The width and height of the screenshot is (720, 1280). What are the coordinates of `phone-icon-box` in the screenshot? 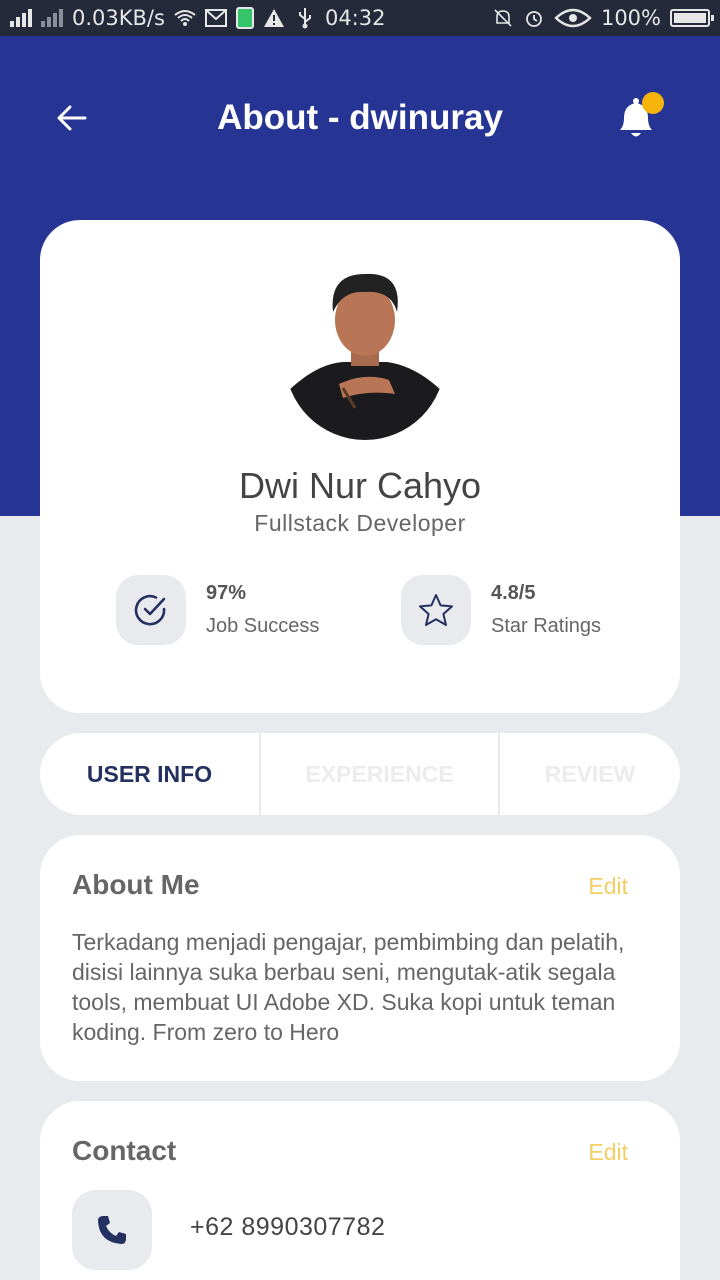 It's located at (112, 1230).